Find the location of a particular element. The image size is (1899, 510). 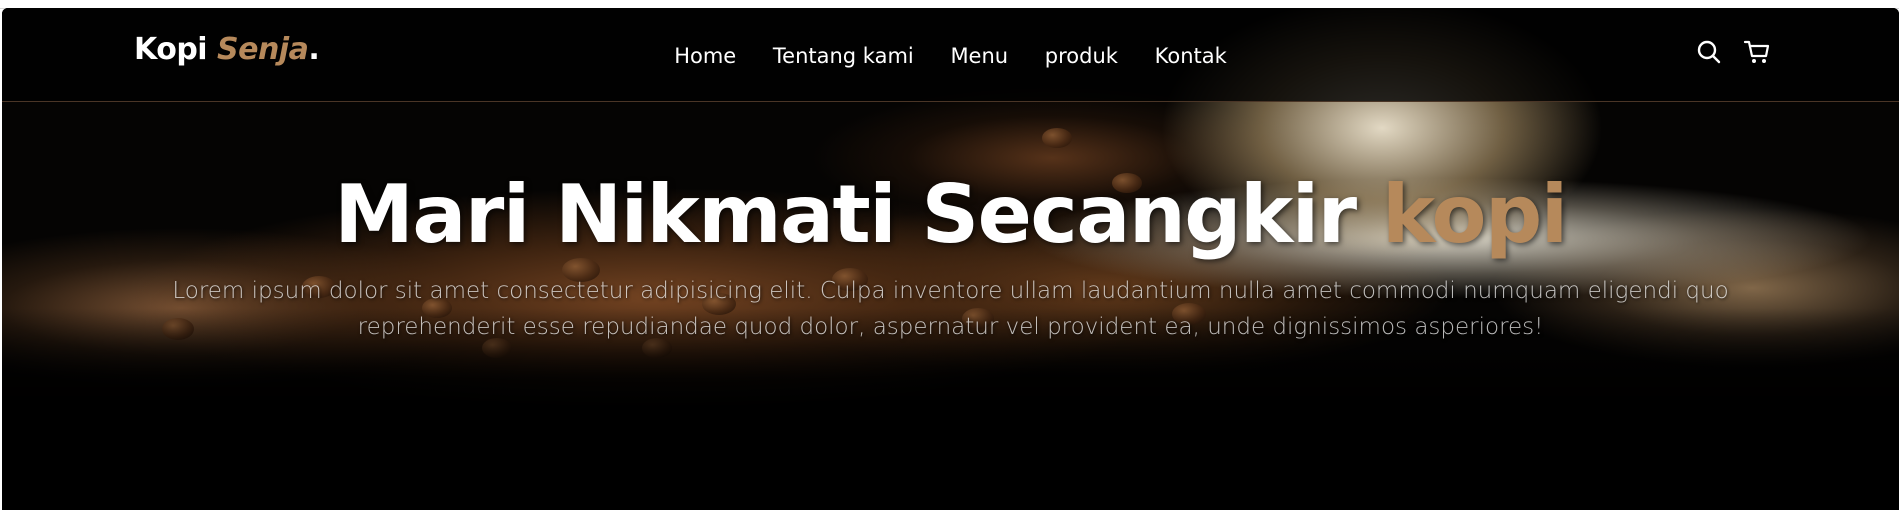

nav-links: Home Tentang kami Menu produk Kontak is located at coordinates (950, 56).